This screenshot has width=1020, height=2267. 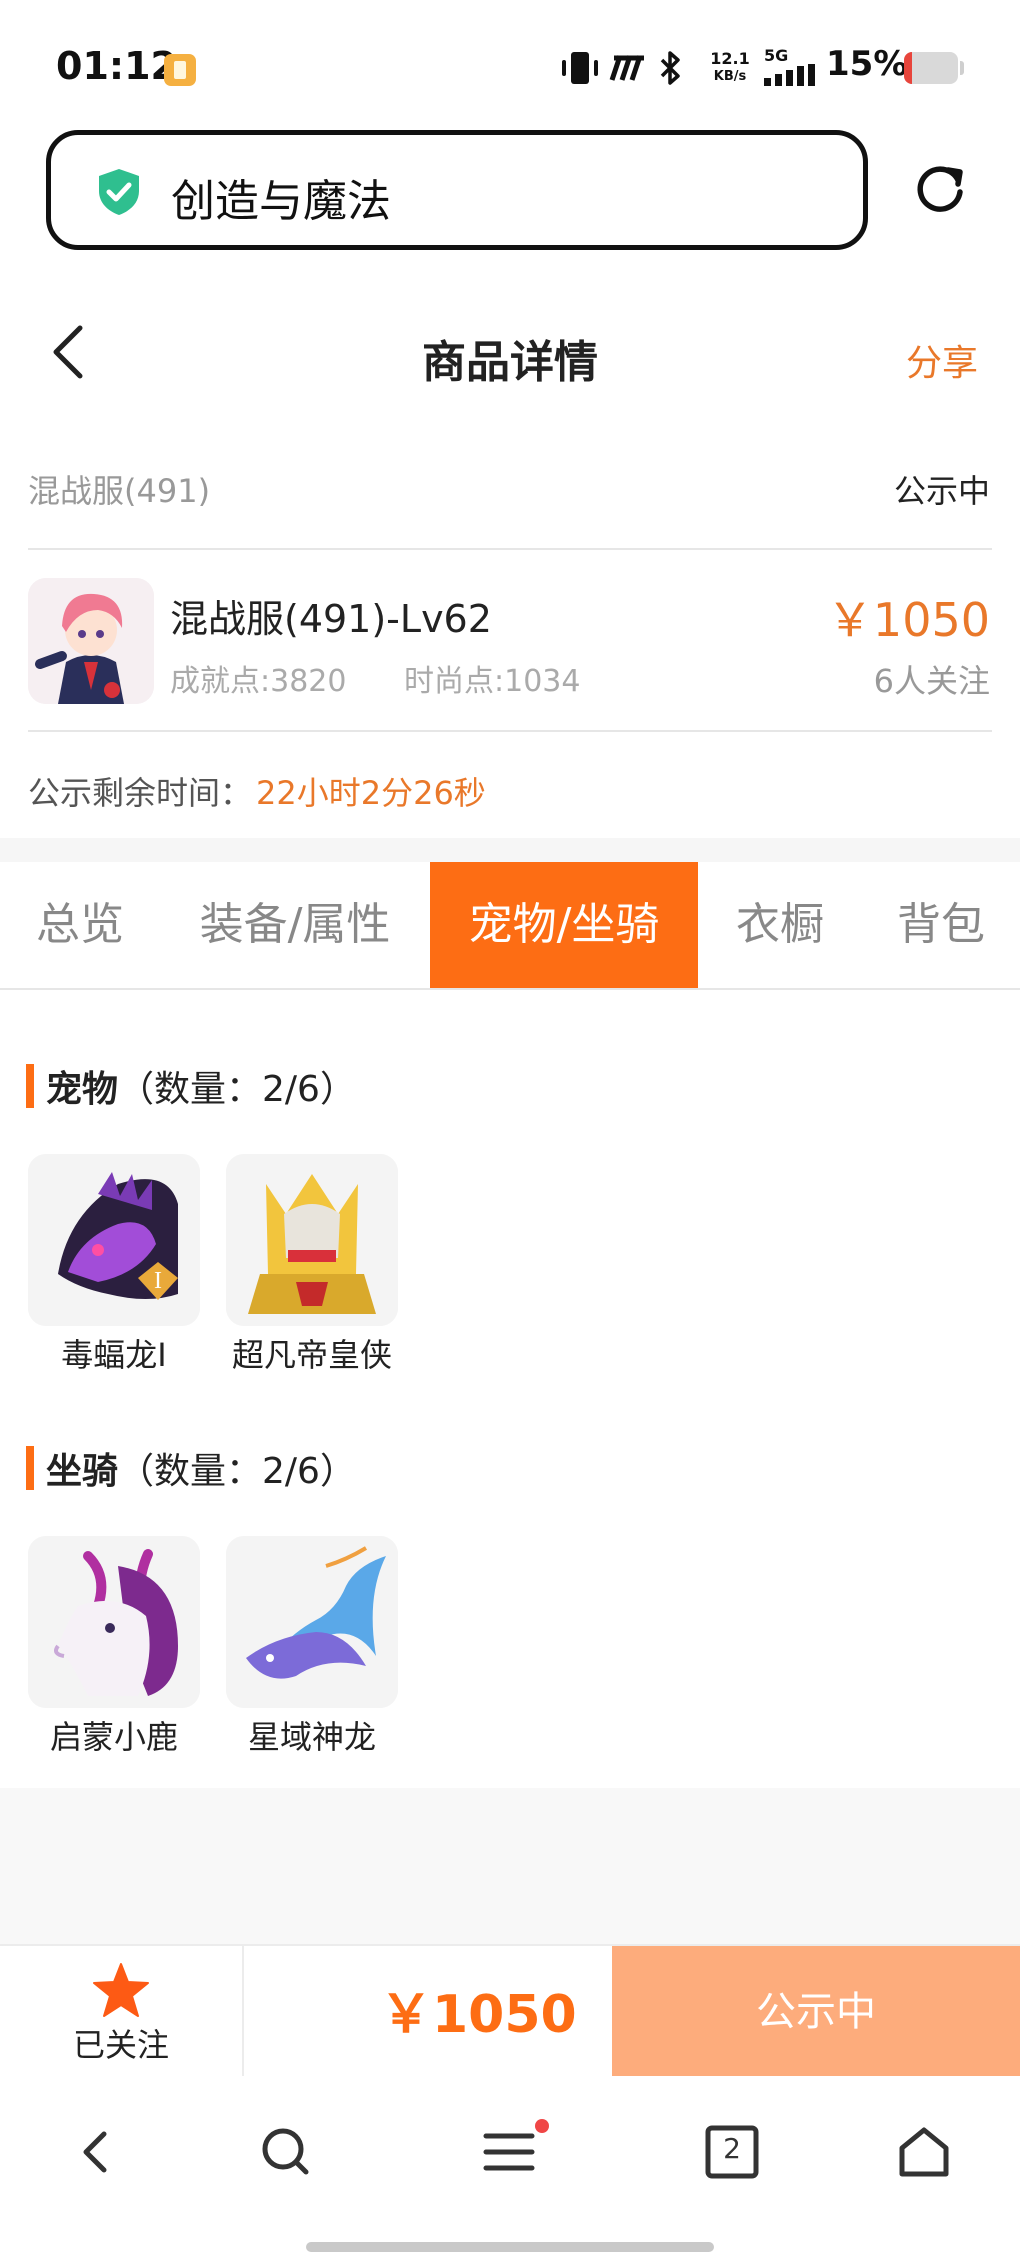 I want to click on sim-card-icon, so click(x=180, y=70).